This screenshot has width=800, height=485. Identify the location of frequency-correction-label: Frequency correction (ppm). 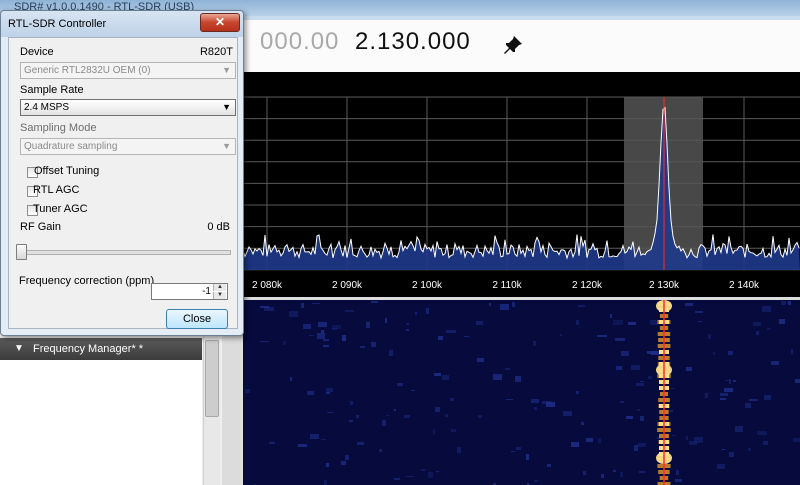
(87, 281).